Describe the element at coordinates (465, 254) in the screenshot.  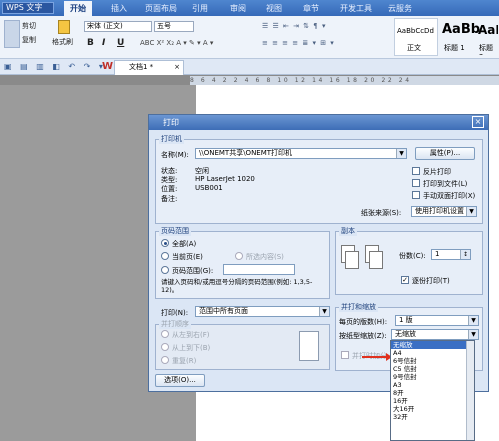
I see `spinner-icon: ↕` at that location.